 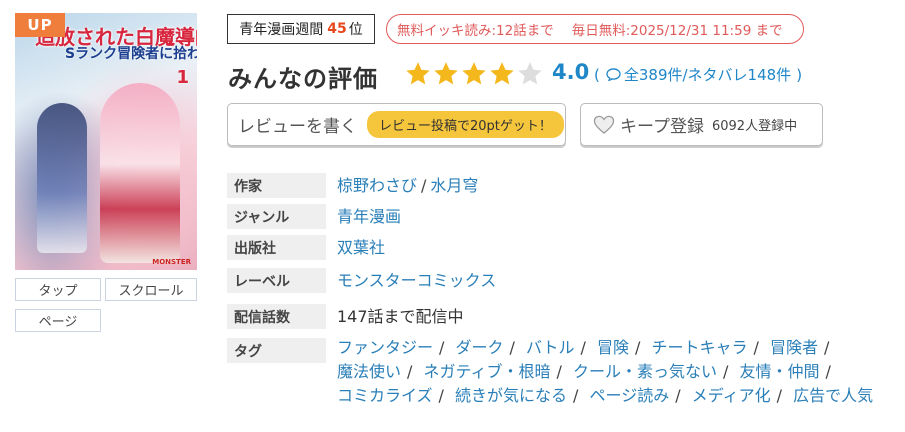 I want to click on cover-publisher-logo: MONSTER, so click(x=171, y=262).